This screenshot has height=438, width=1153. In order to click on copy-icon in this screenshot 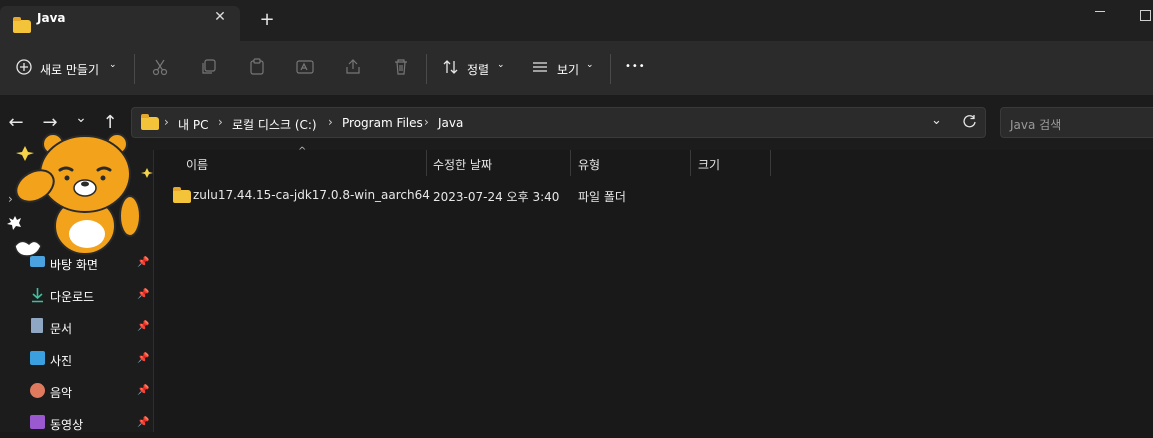, I will do `click(209, 66)`.